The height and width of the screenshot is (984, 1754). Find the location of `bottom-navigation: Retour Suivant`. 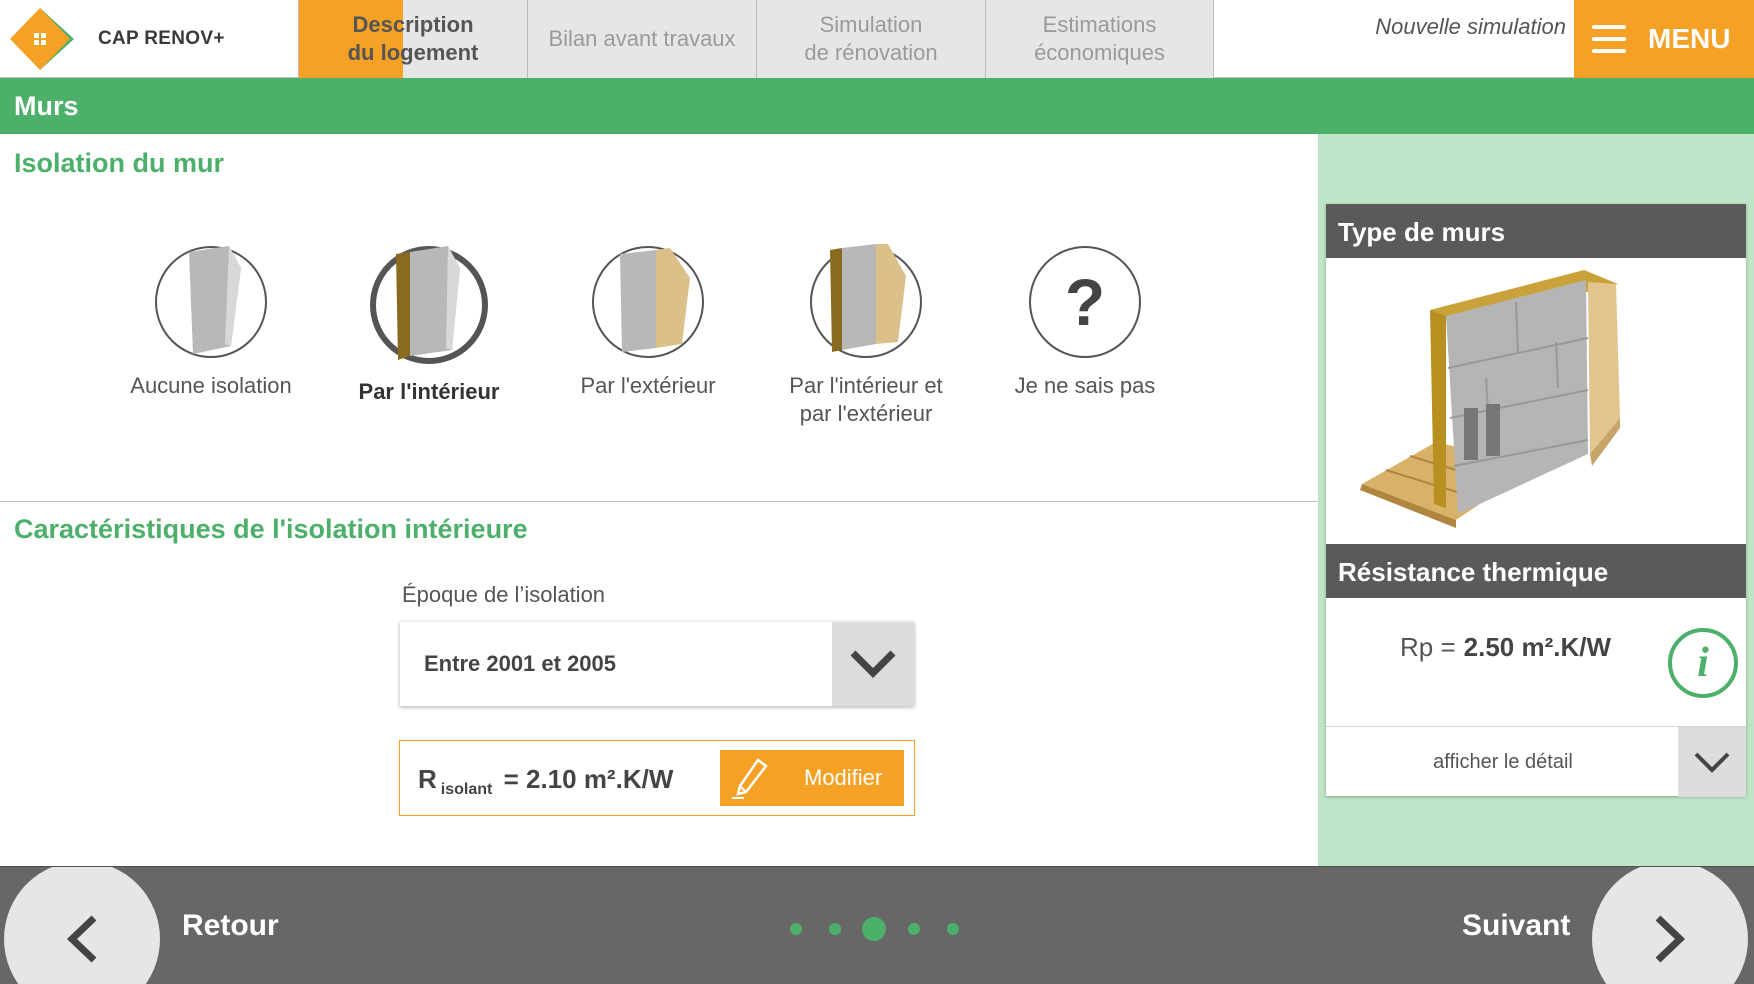

bottom-navigation: Retour Suivant is located at coordinates (877, 925).